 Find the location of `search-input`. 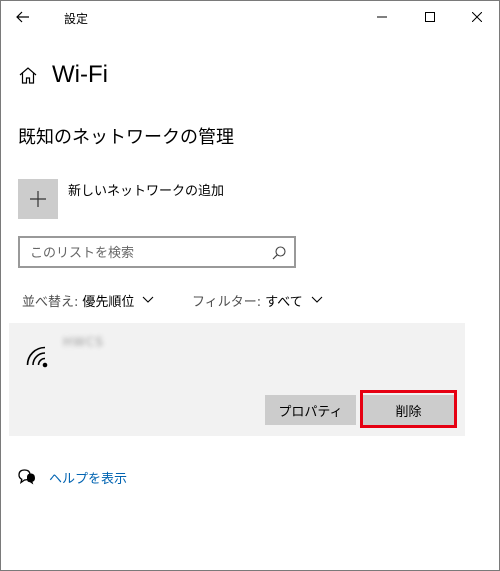

search-input is located at coordinates (145, 253).